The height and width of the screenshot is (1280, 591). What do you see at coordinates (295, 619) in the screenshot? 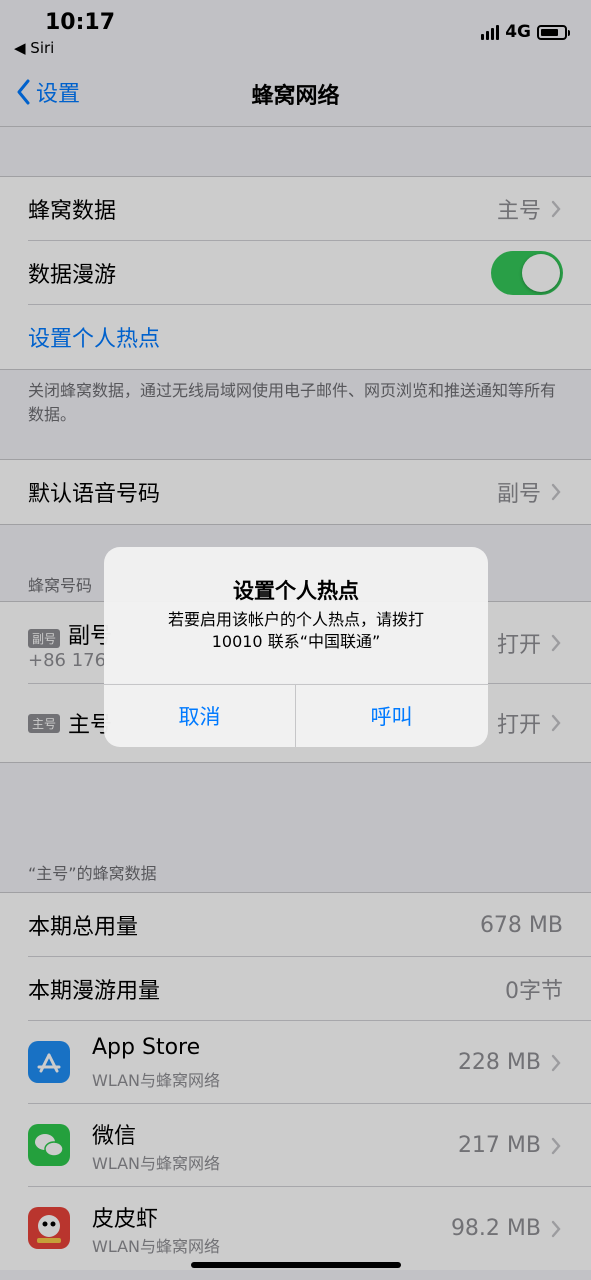
I see `alert-message-line-1: 若要启用该帐户的个人热点，请拨打` at bounding box center [295, 619].